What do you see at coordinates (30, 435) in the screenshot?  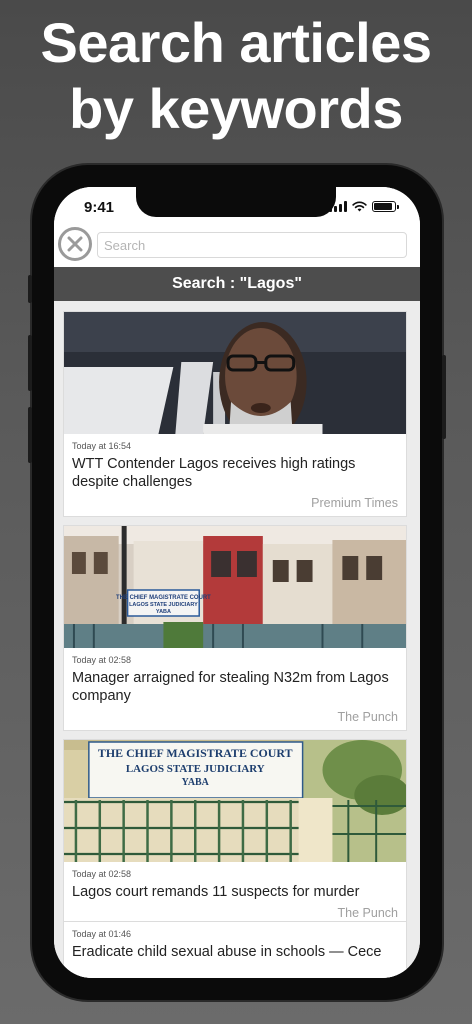 I see `volume-down-button` at bounding box center [30, 435].